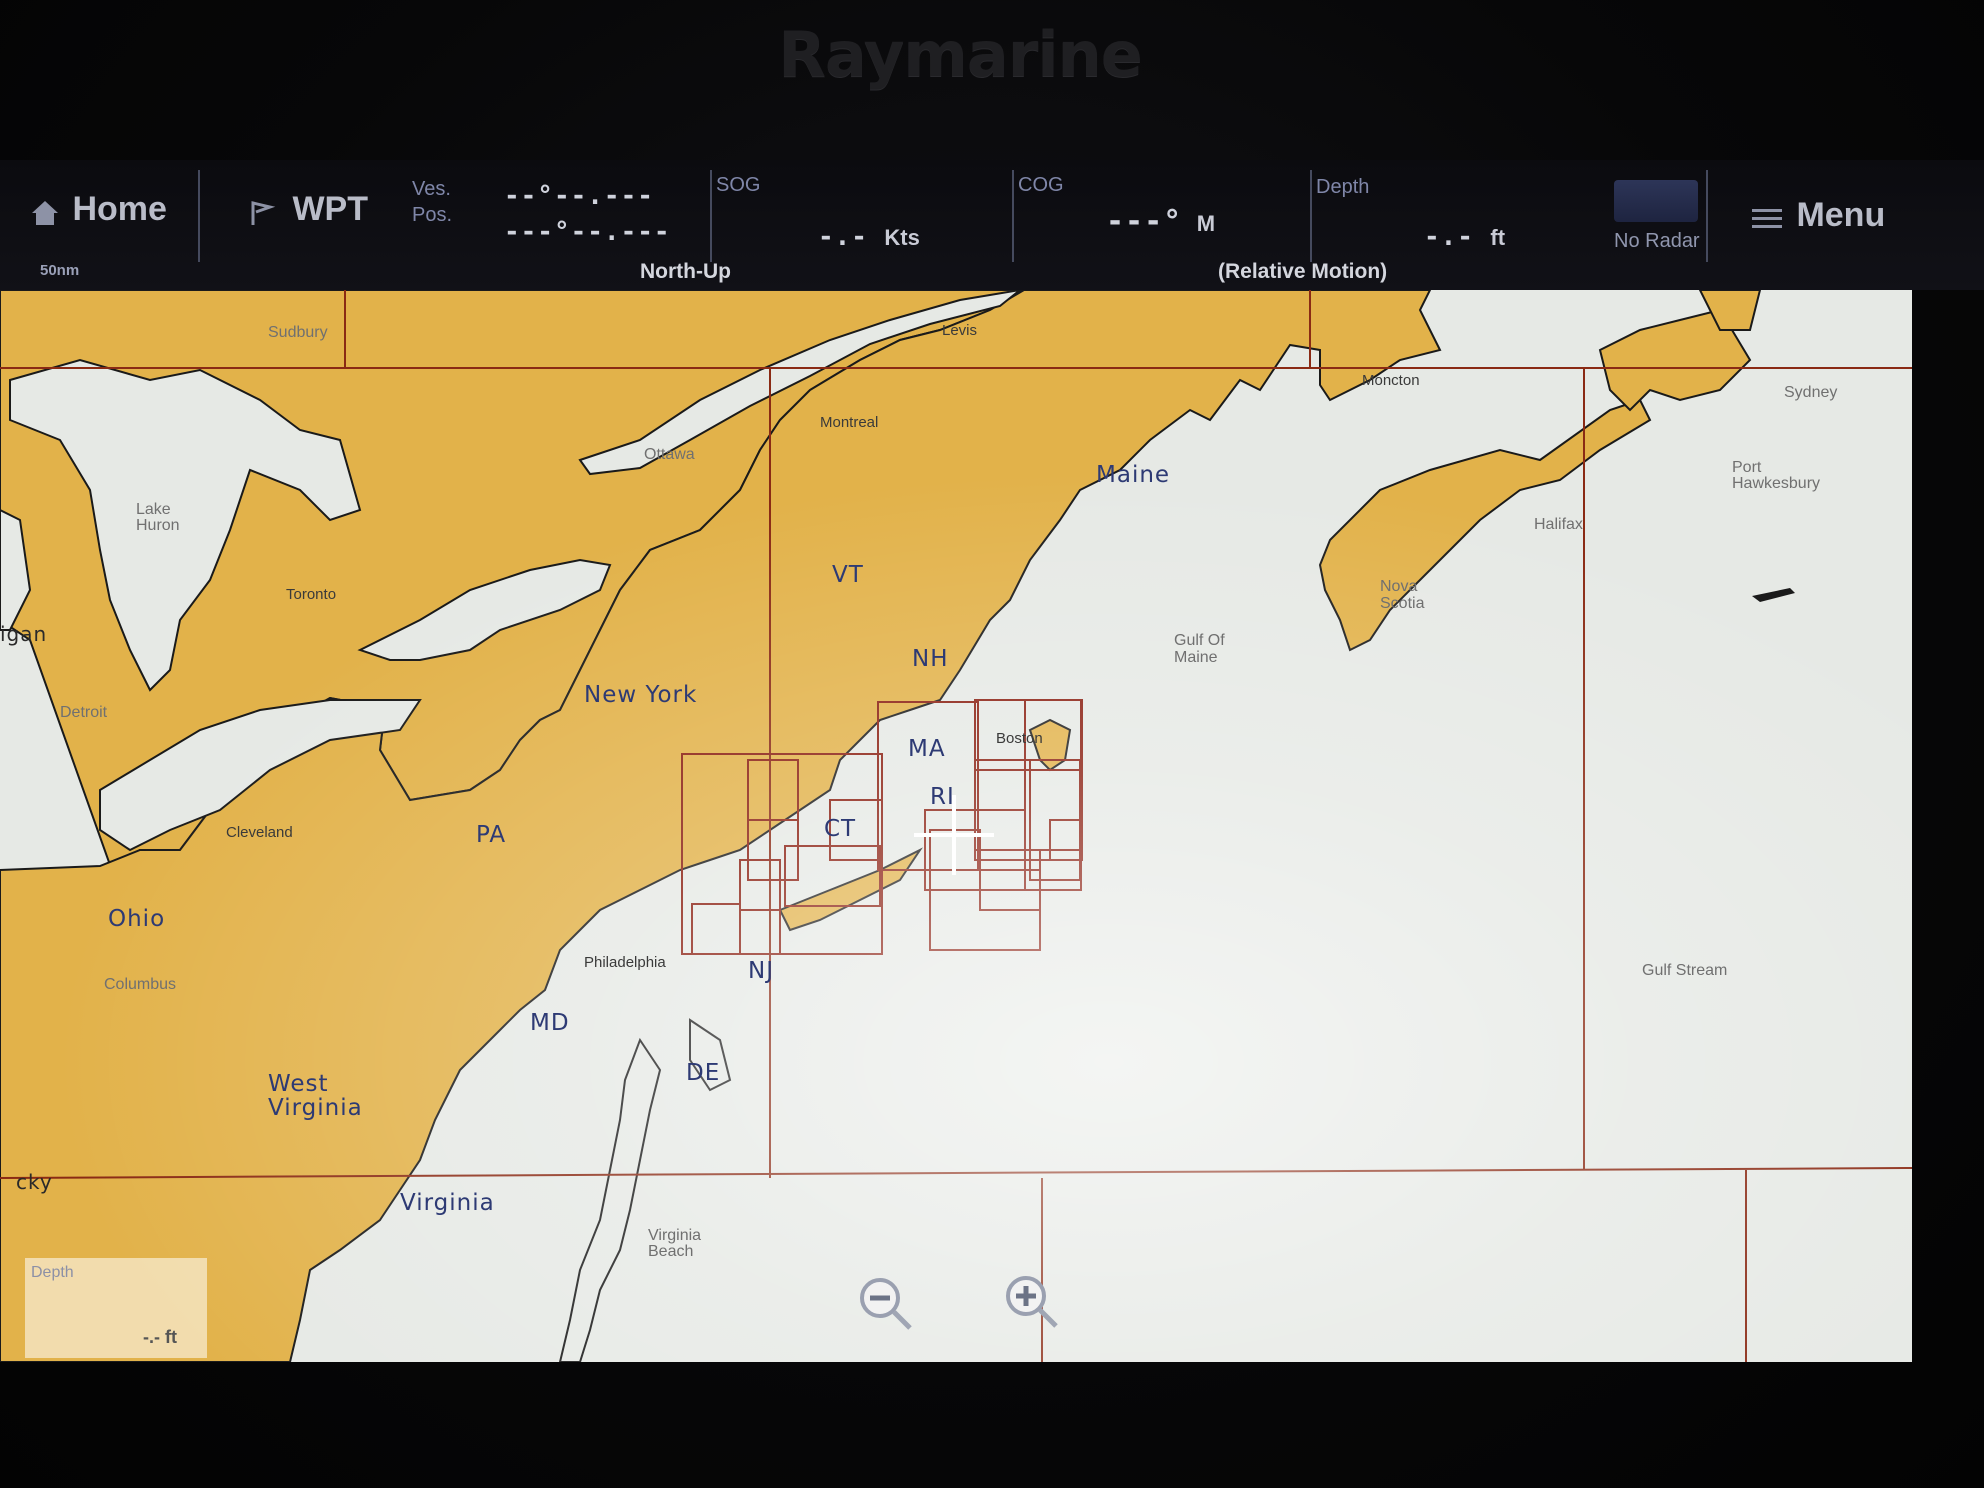 The height and width of the screenshot is (1488, 1984). What do you see at coordinates (1685, 970) in the screenshot?
I see `label-gulf-stream: Gulf Stream` at bounding box center [1685, 970].